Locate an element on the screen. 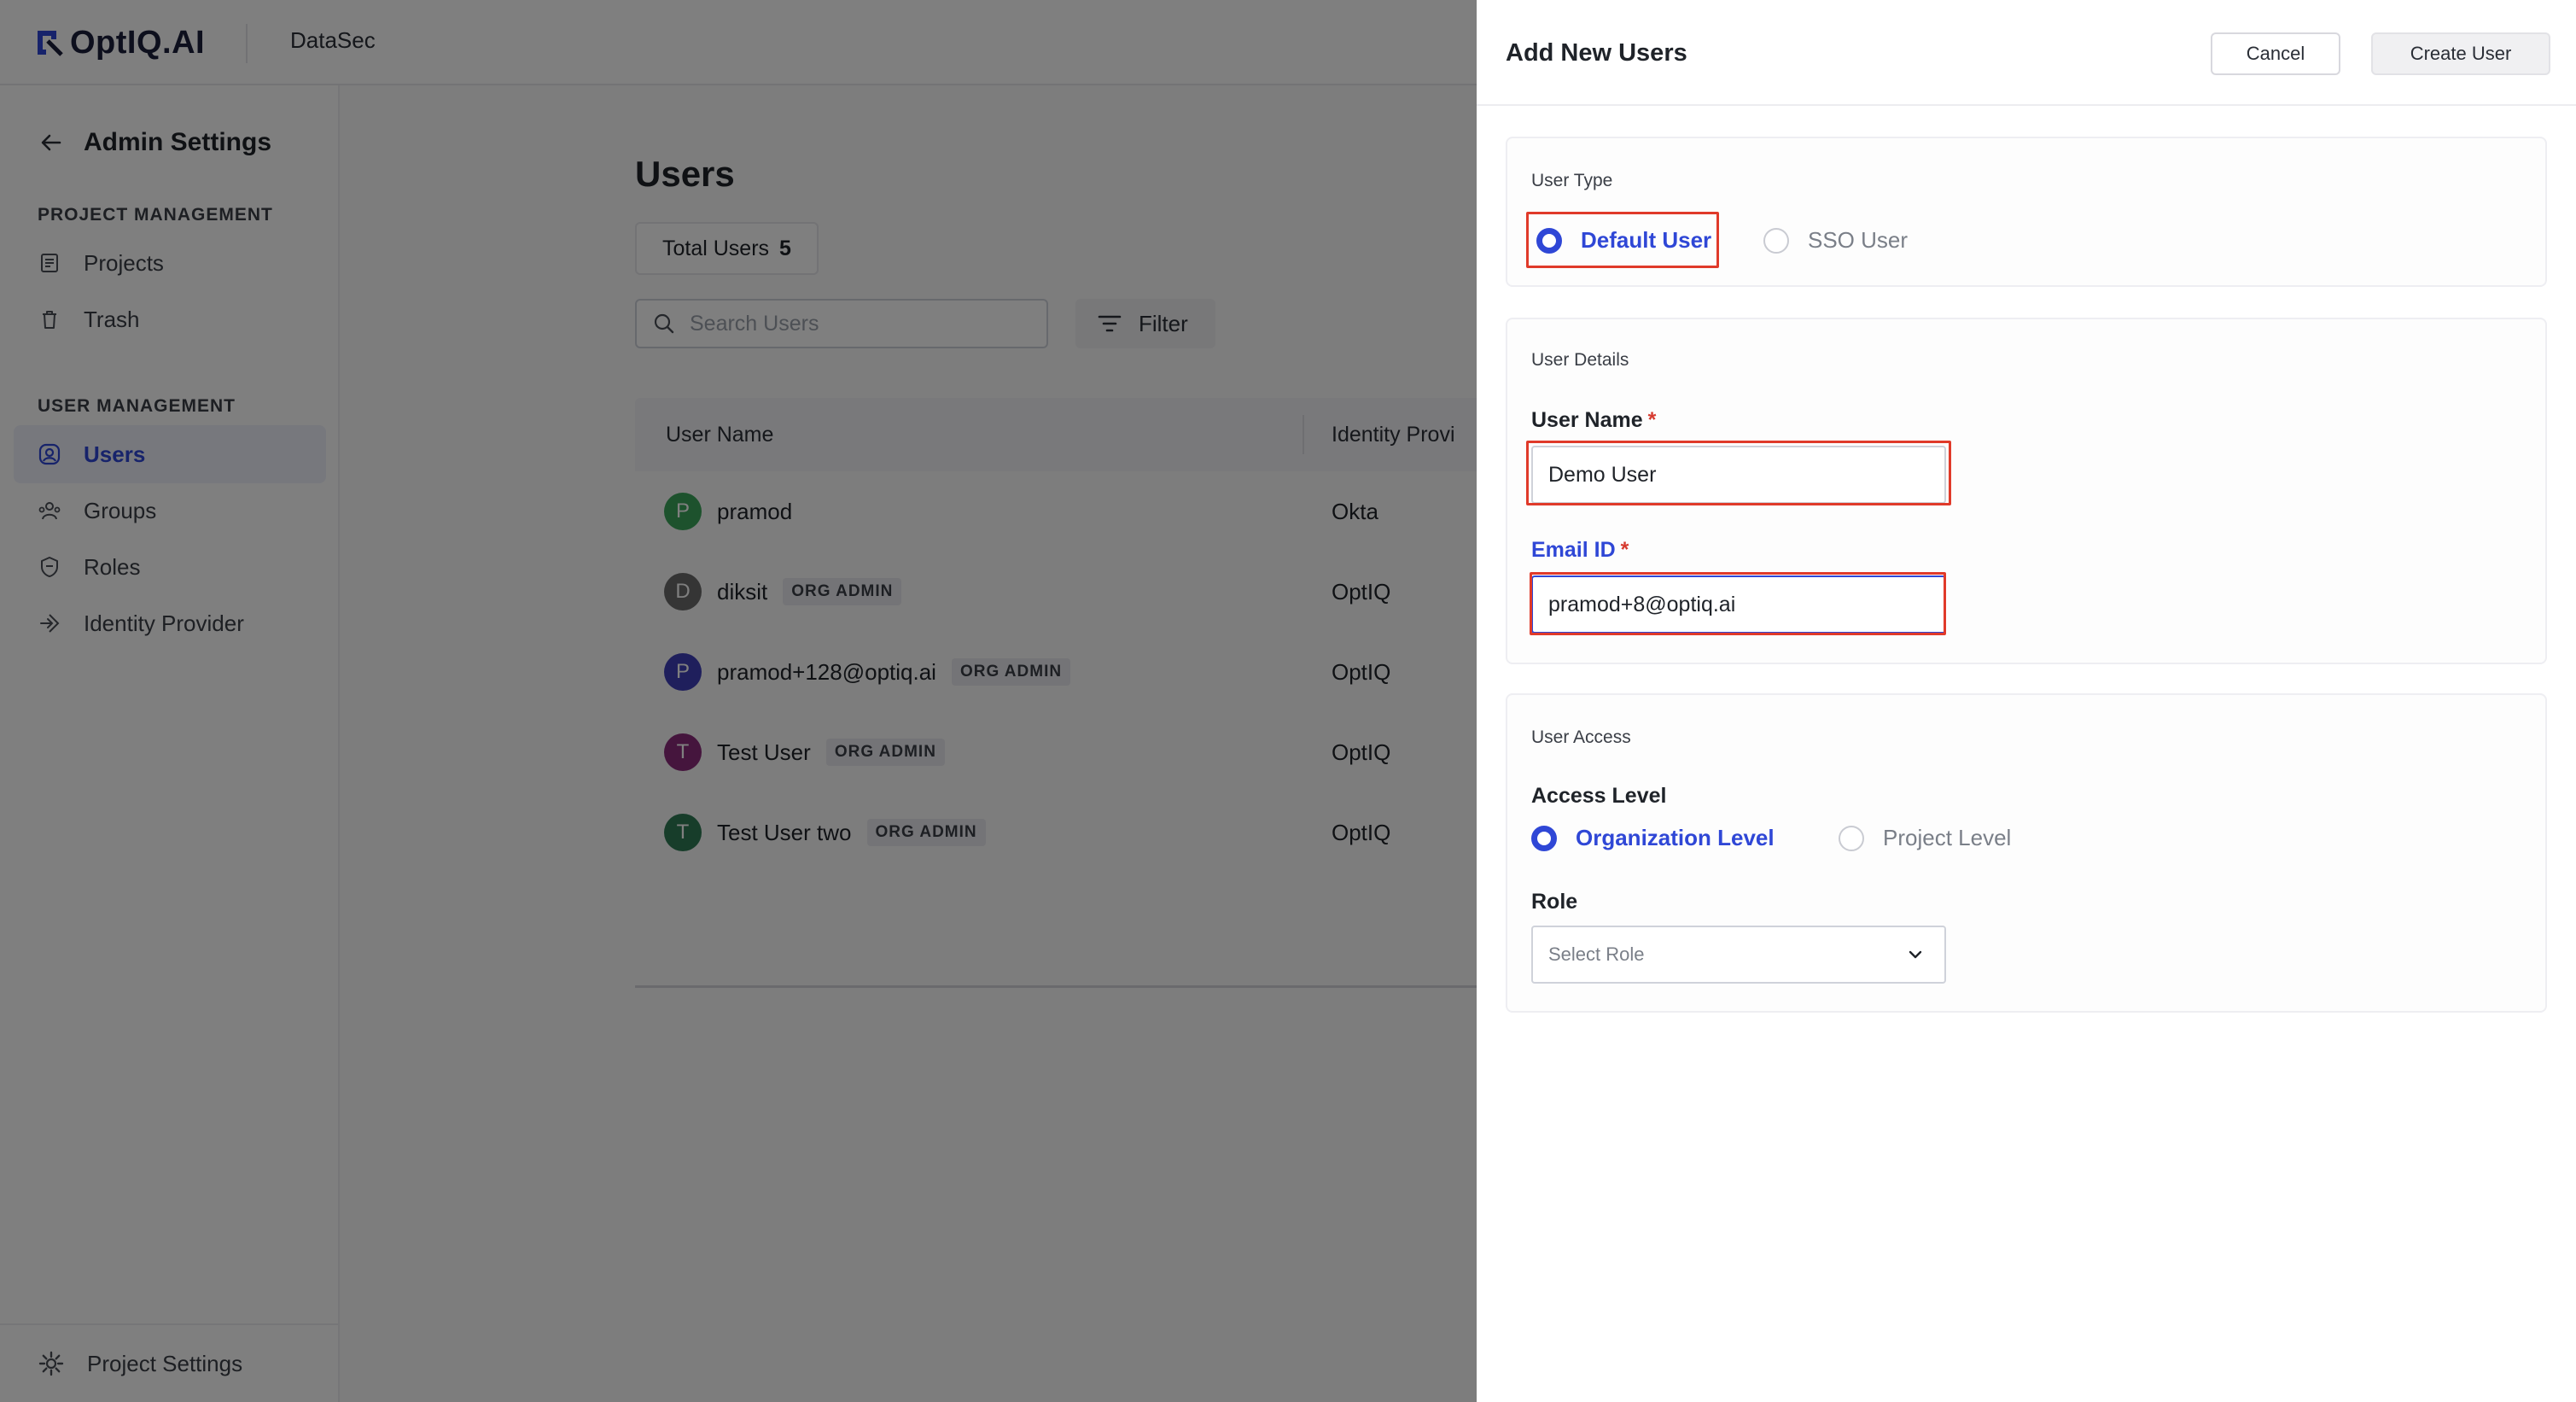 This screenshot has height=1402, width=2576. email-id-label: Email ID * is located at coordinates (1580, 550).